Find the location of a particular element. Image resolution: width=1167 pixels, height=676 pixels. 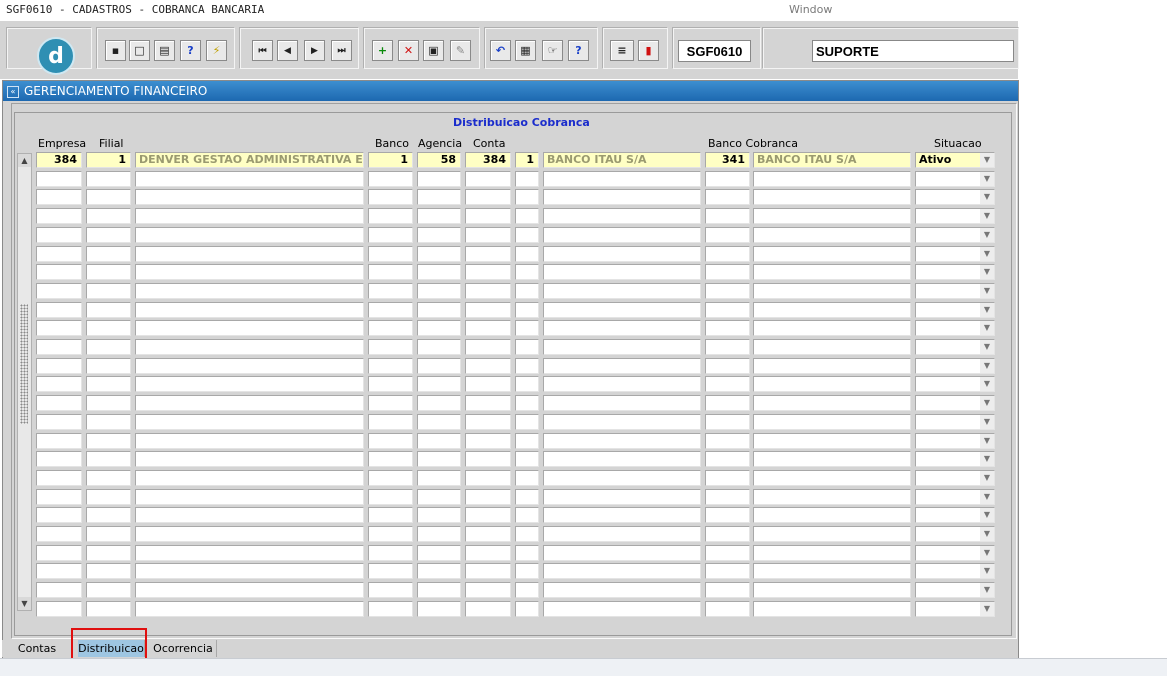

field-banco-nome: BANCO ITAU S/A is located at coordinates (622, 160).